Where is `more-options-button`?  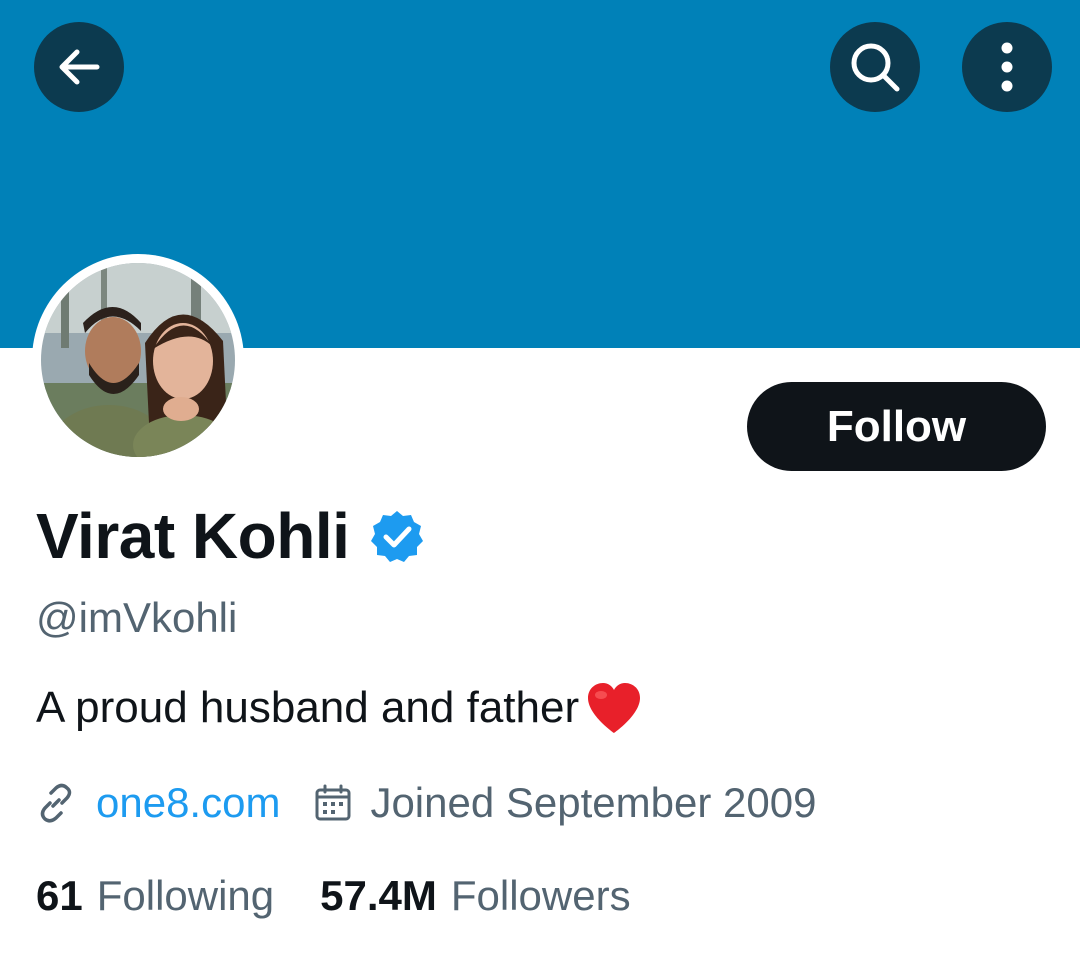
more-options-button is located at coordinates (1007, 67).